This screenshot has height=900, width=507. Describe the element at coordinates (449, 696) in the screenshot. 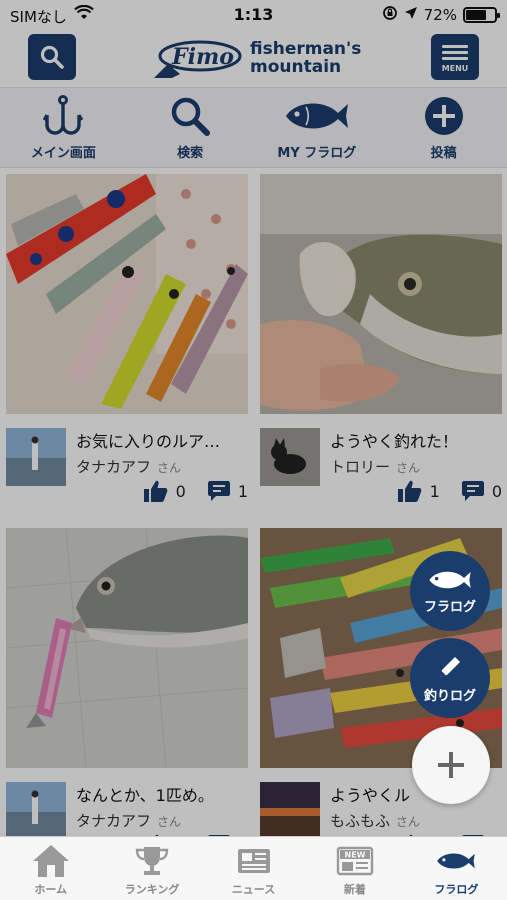

I see `fab-catchlog-label: 釣りログ` at that location.